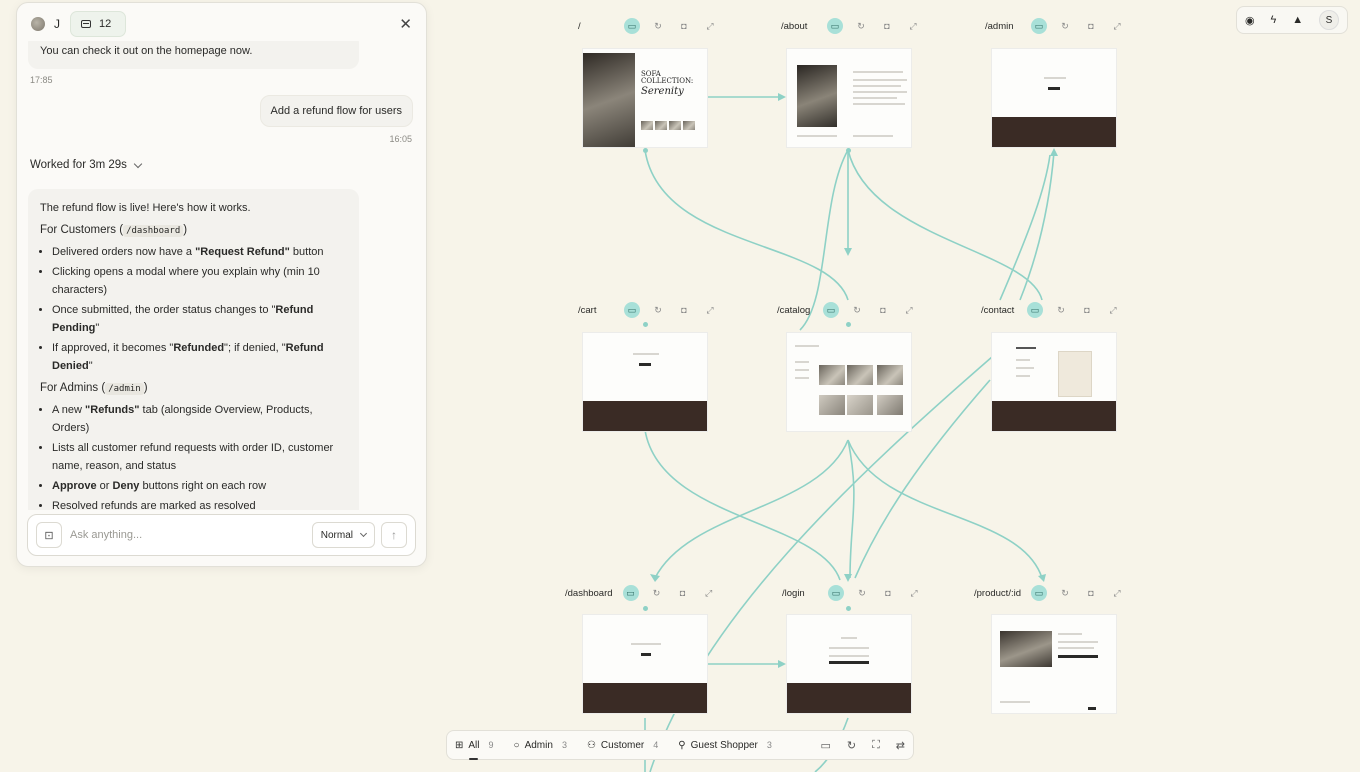  I want to click on page-preview-about, so click(849, 98).